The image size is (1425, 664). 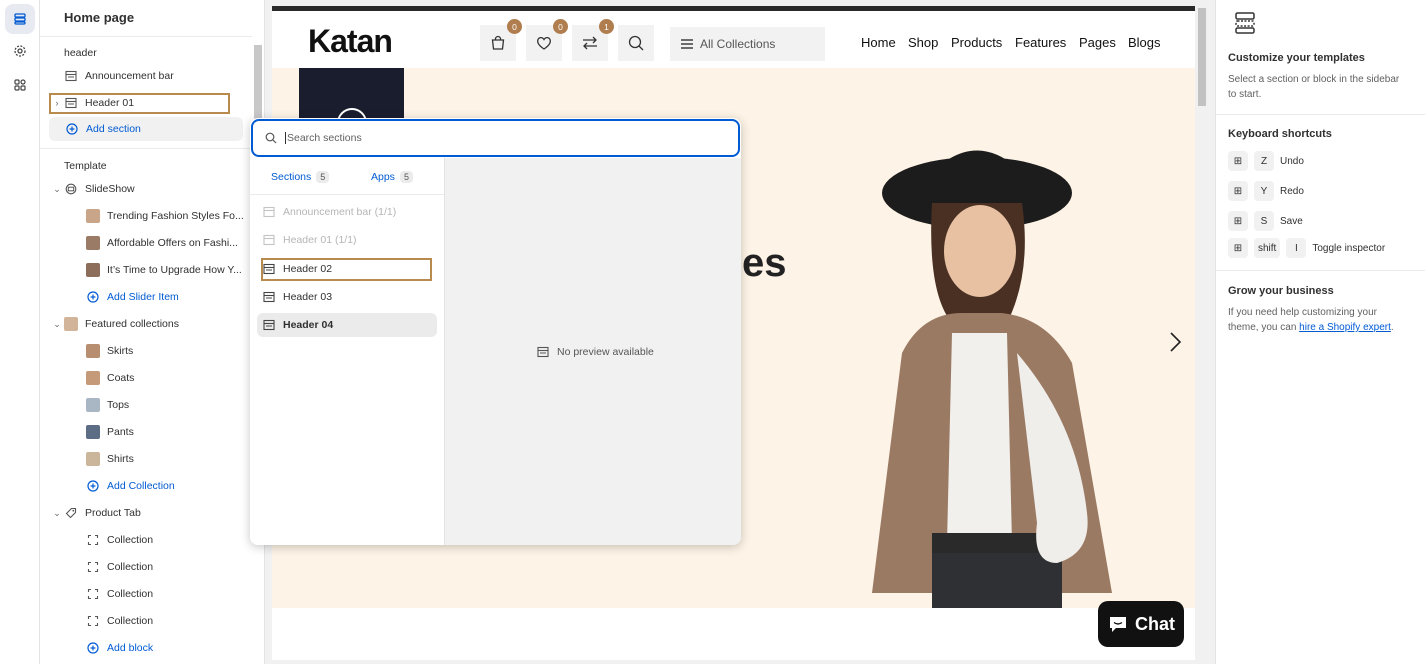 What do you see at coordinates (495, 138) in the screenshot?
I see `search-sections-input: Search sections` at bounding box center [495, 138].